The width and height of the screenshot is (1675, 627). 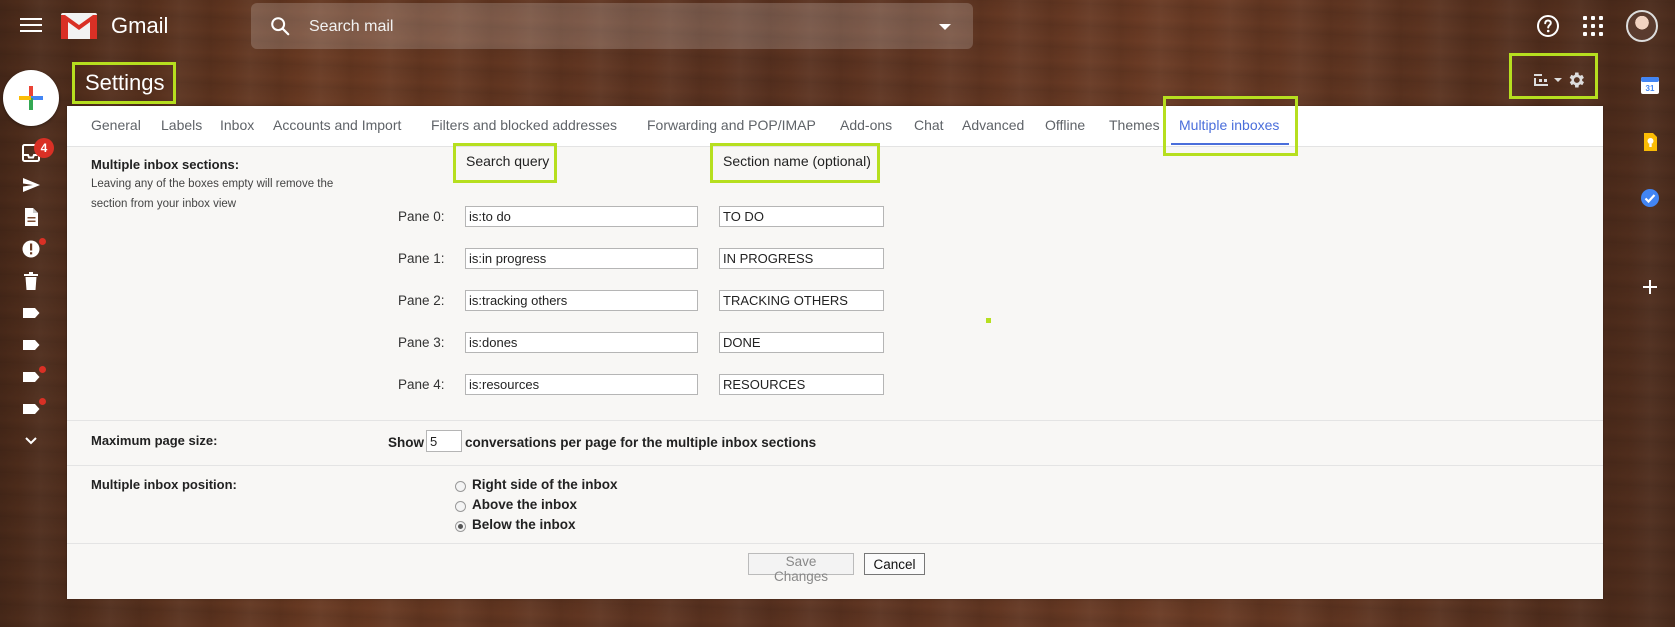 What do you see at coordinates (124, 83) in the screenshot?
I see `page-title: Settings` at bounding box center [124, 83].